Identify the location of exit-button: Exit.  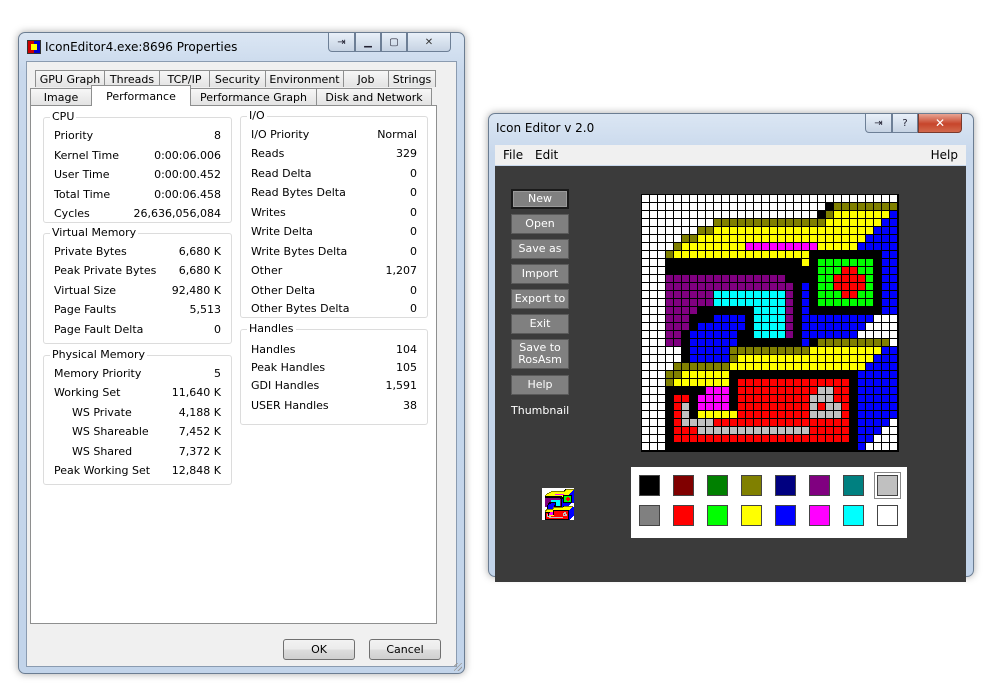
(540, 324).